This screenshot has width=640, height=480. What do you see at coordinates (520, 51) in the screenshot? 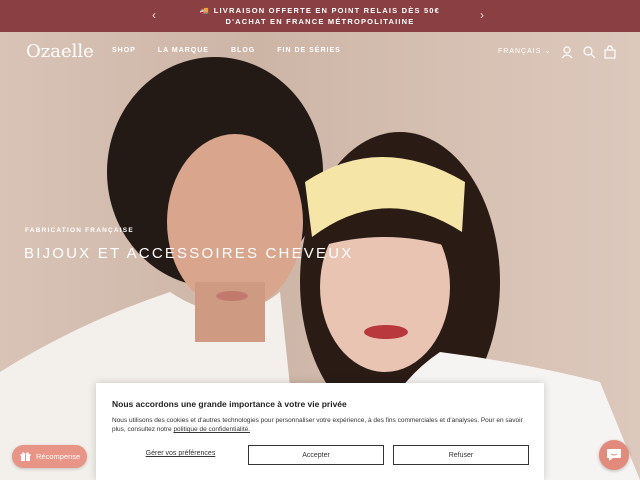
I see `language-label: FRANÇAIS` at bounding box center [520, 51].